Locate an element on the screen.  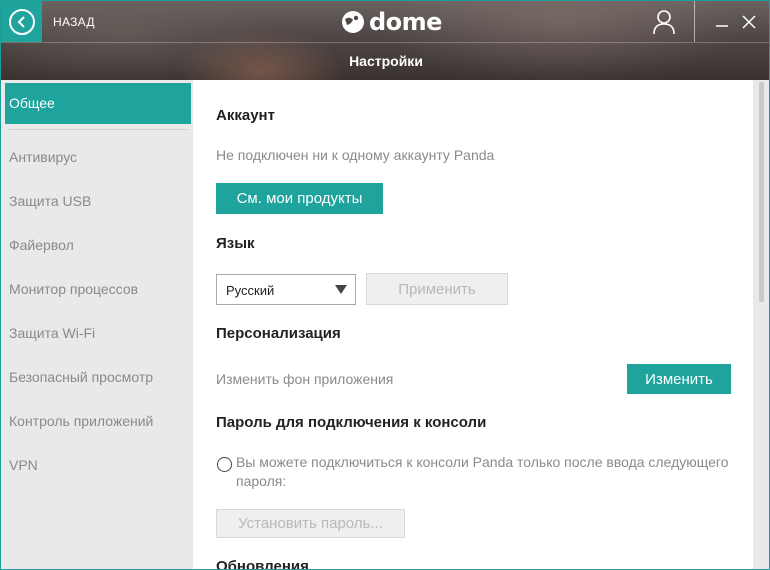
account-heading: Аккаунт is located at coordinates (245, 115).